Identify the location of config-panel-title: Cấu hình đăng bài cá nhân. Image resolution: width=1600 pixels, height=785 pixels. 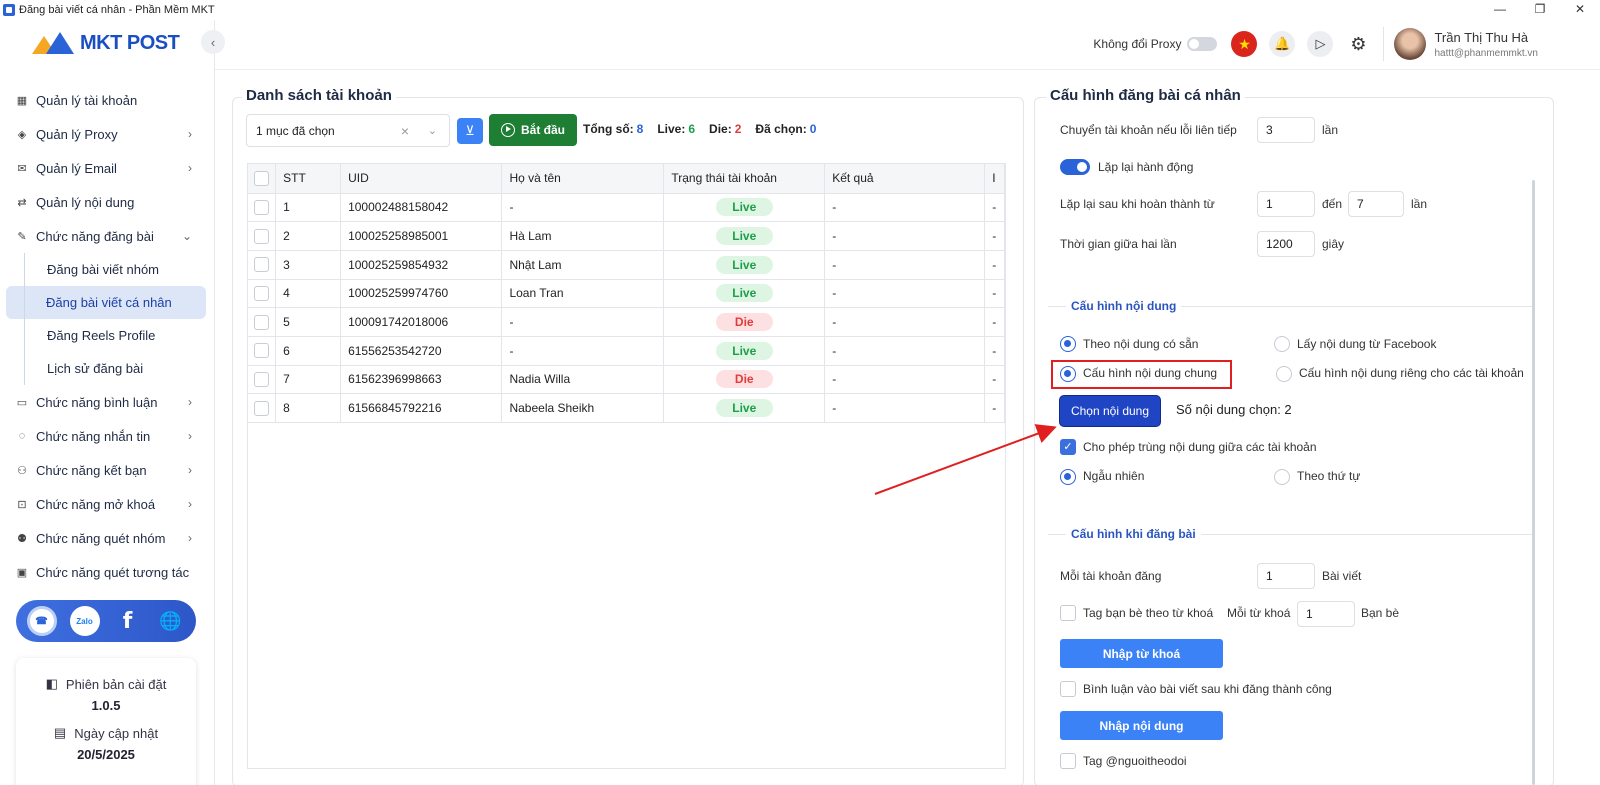
(1145, 95).